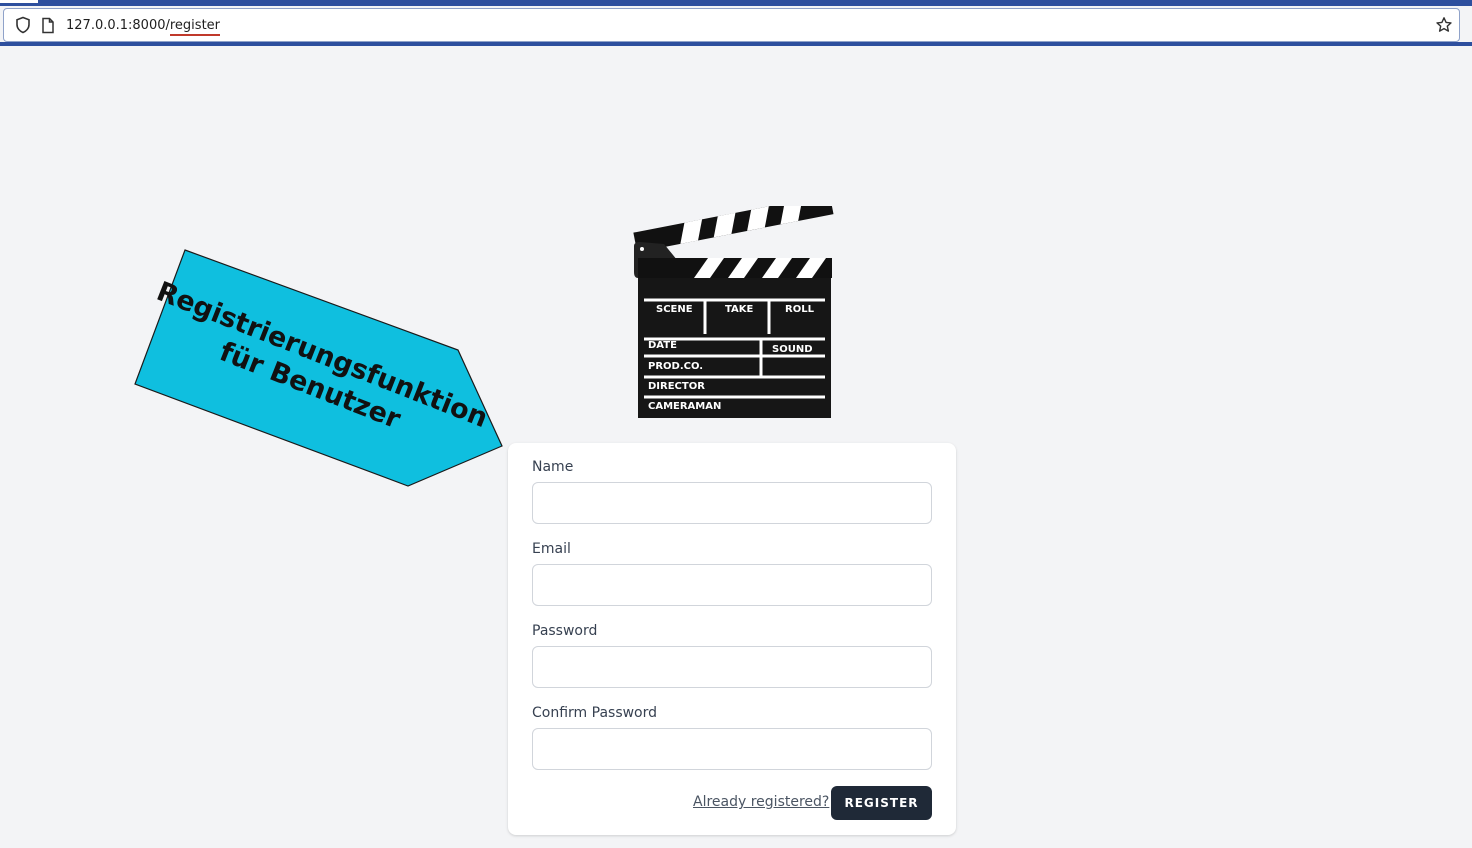 The height and width of the screenshot is (848, 1472). I want to click on page-icon, so click(48, 25).